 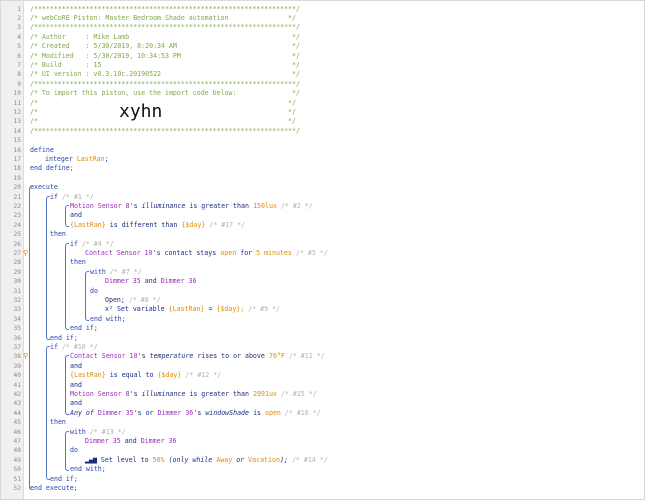 I want to click on code-token: illuminance, so click(x=163, y=205).